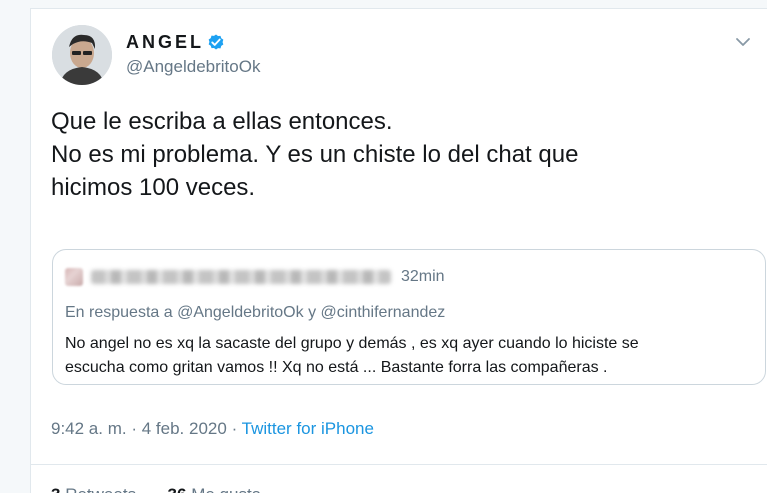 This screenshot has width=767, height=493. Describe the element at coordinates (165, 42) in the screenshot. I see `display-name: ANGEL` at that location.